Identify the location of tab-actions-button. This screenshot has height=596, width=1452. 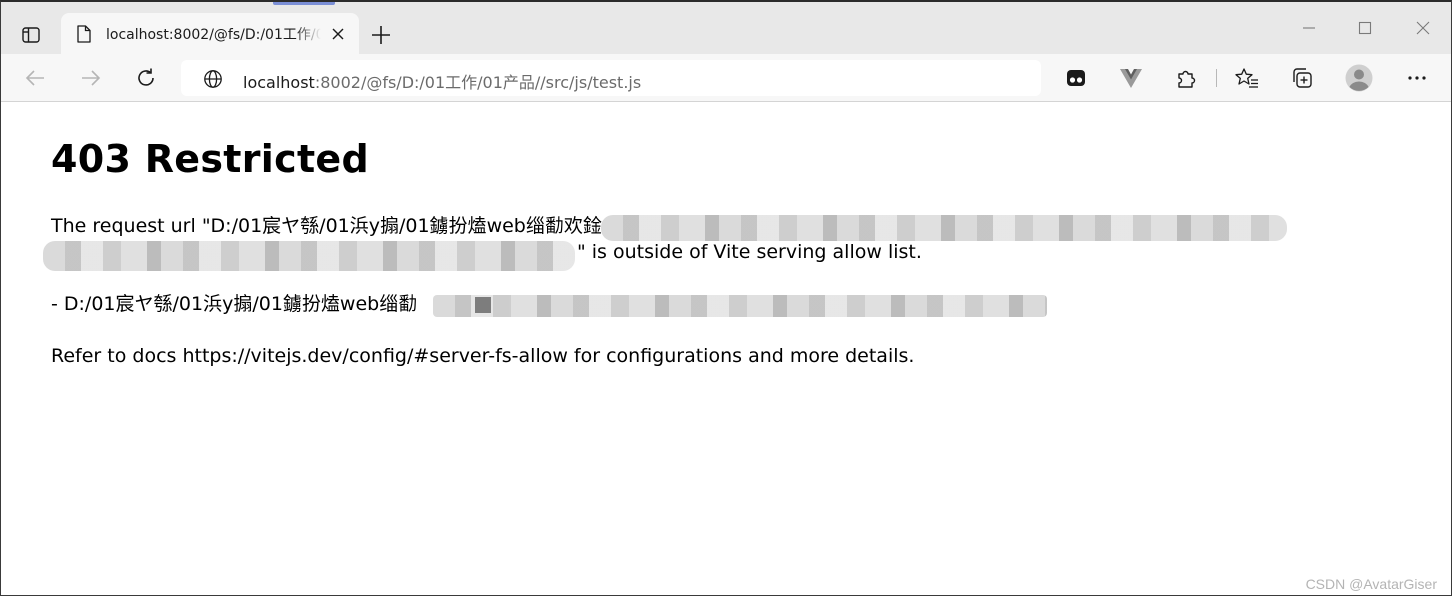
(31, 35).